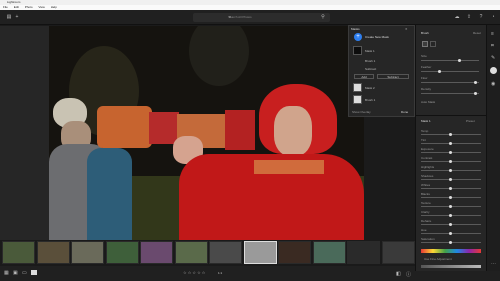  I want to click on size-slider-handle, so click(459, 60).